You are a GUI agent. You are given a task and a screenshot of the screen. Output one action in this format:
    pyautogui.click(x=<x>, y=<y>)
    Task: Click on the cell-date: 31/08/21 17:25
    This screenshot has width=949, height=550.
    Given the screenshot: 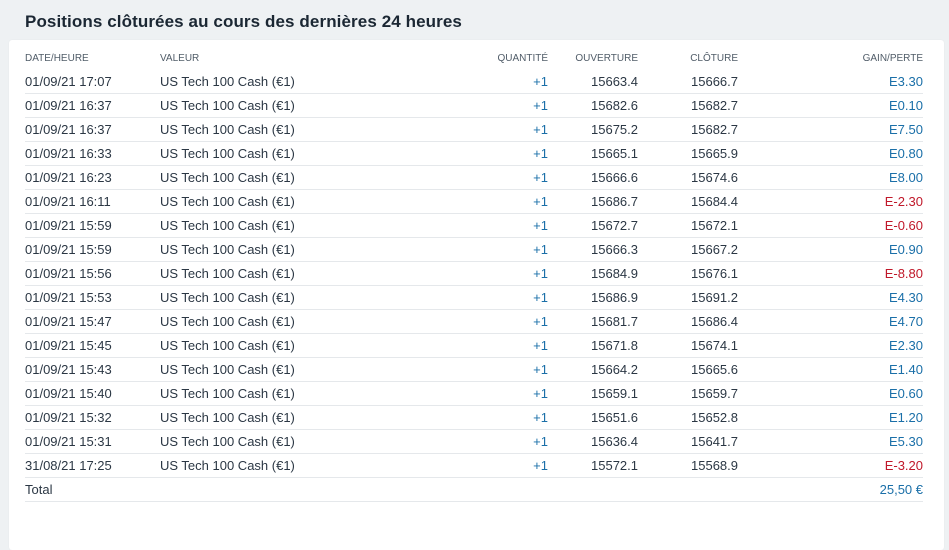 What is the action you would take?
    pyautogui.click(x=92, y=465)
    